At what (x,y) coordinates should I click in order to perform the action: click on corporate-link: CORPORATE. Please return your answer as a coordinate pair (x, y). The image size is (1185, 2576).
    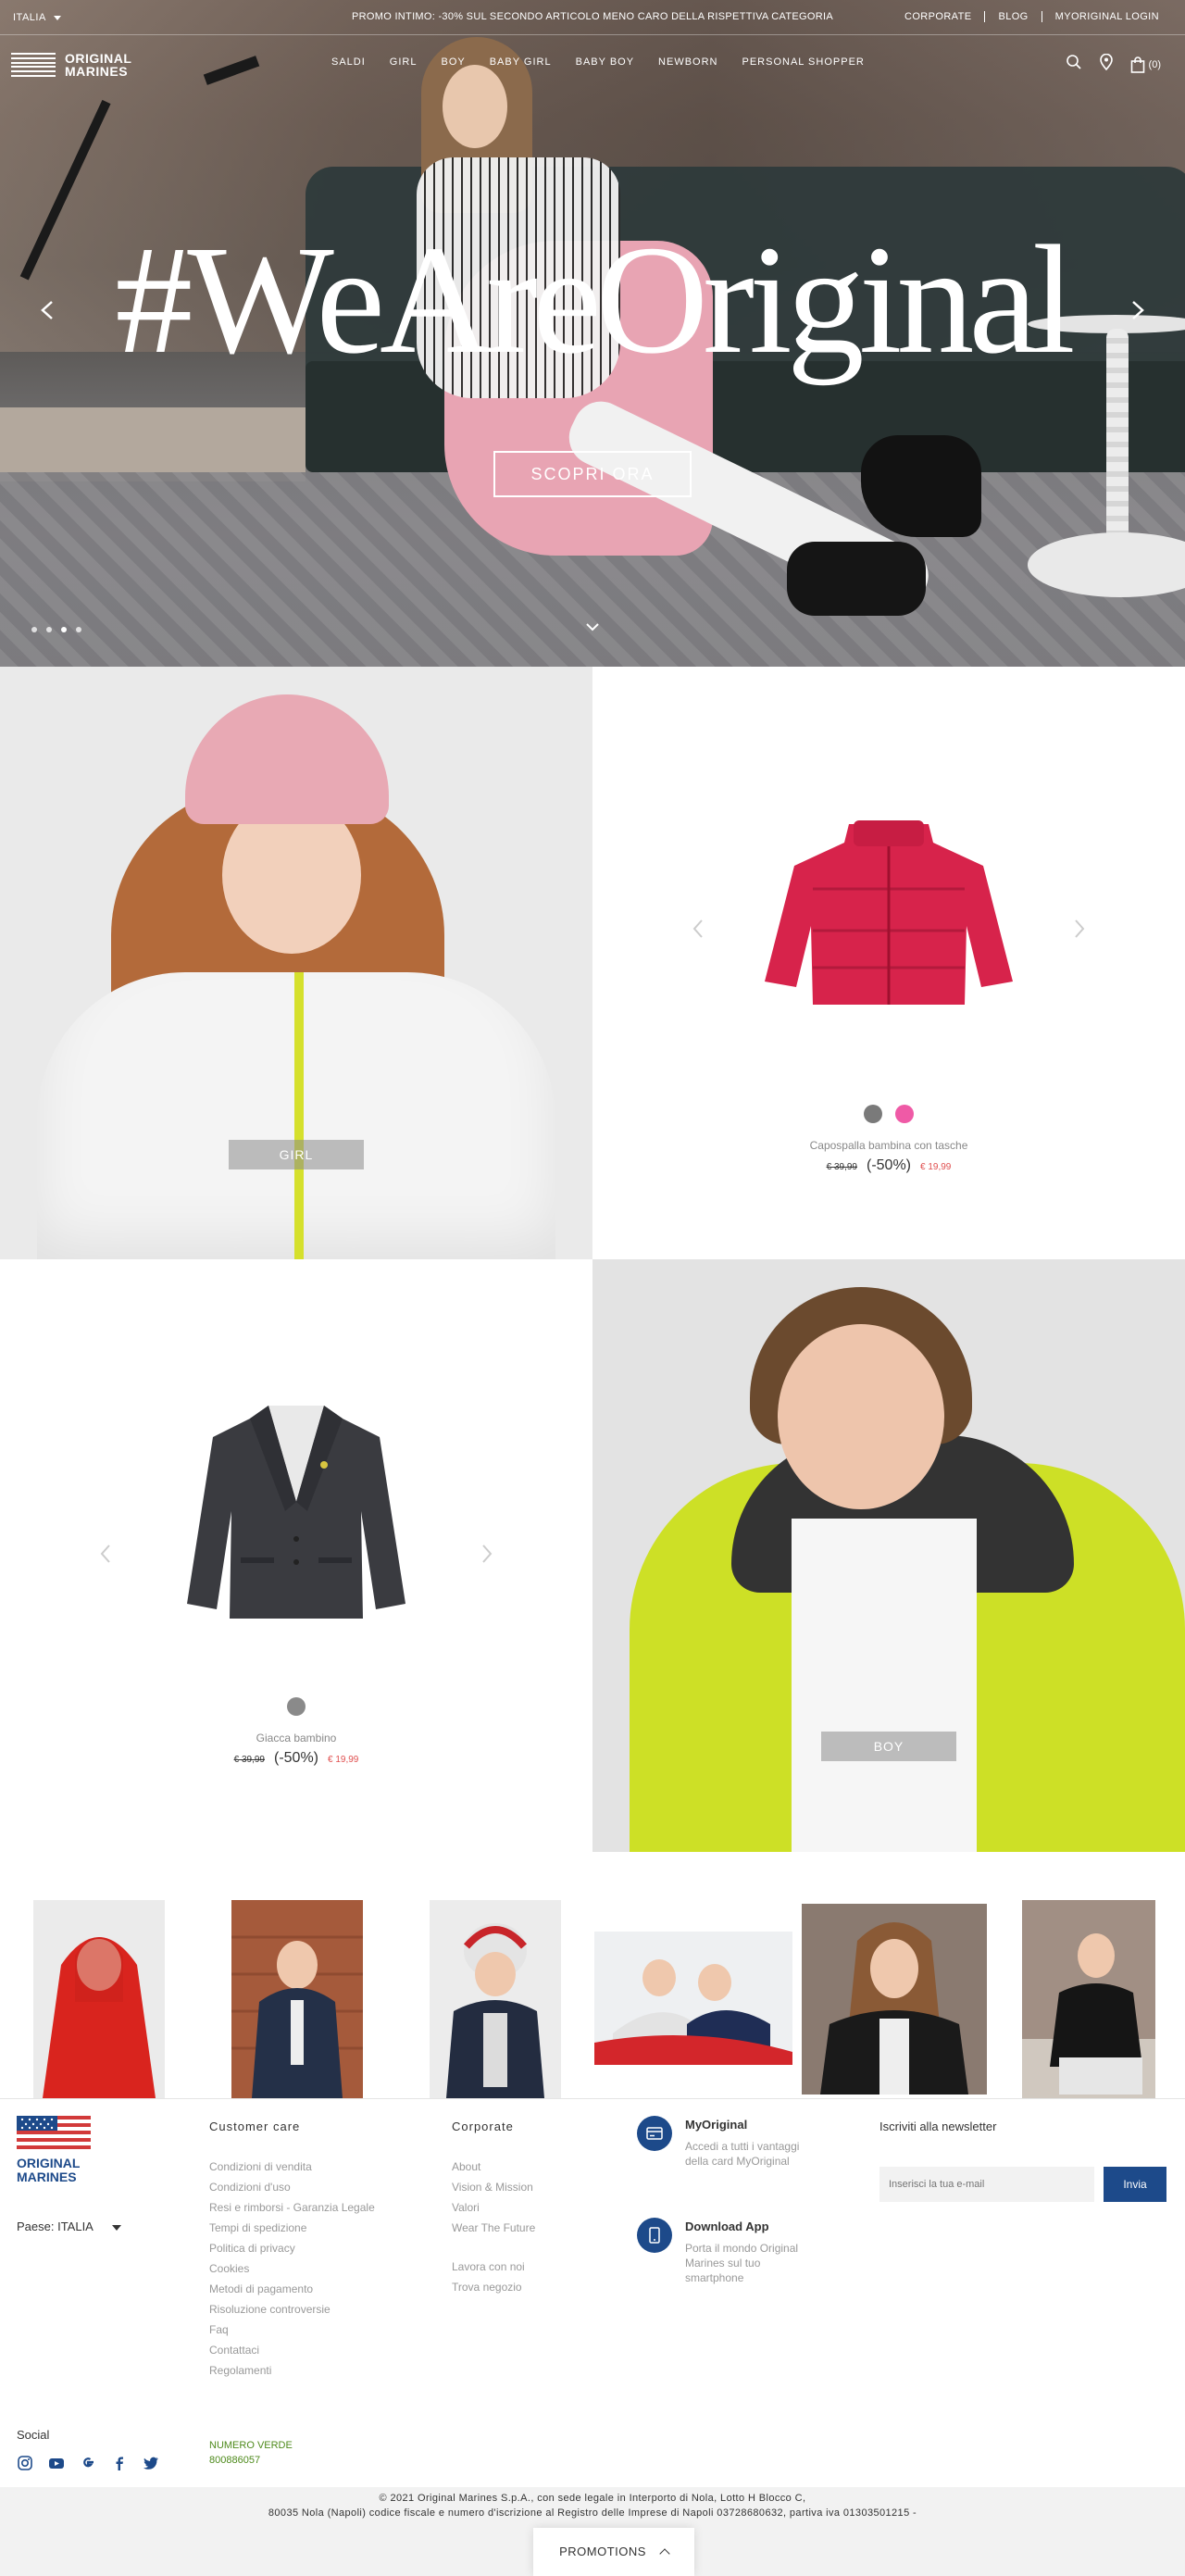
    Looking at the image, I should click on (938, 16).